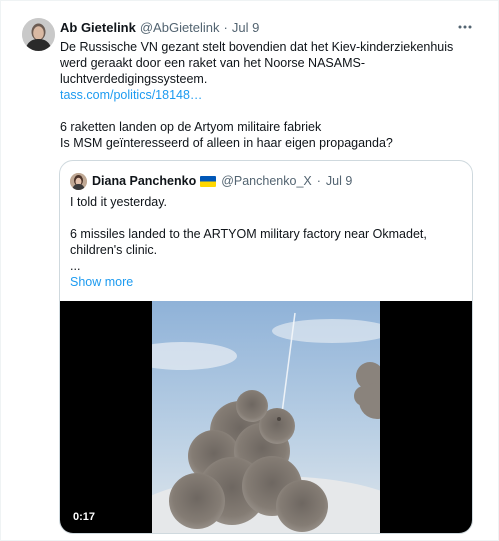  What do you see at coordinates (84, 517) in the screenshot?
I see `video-duration-badge: 0:17` at bounding box center [84, 517].